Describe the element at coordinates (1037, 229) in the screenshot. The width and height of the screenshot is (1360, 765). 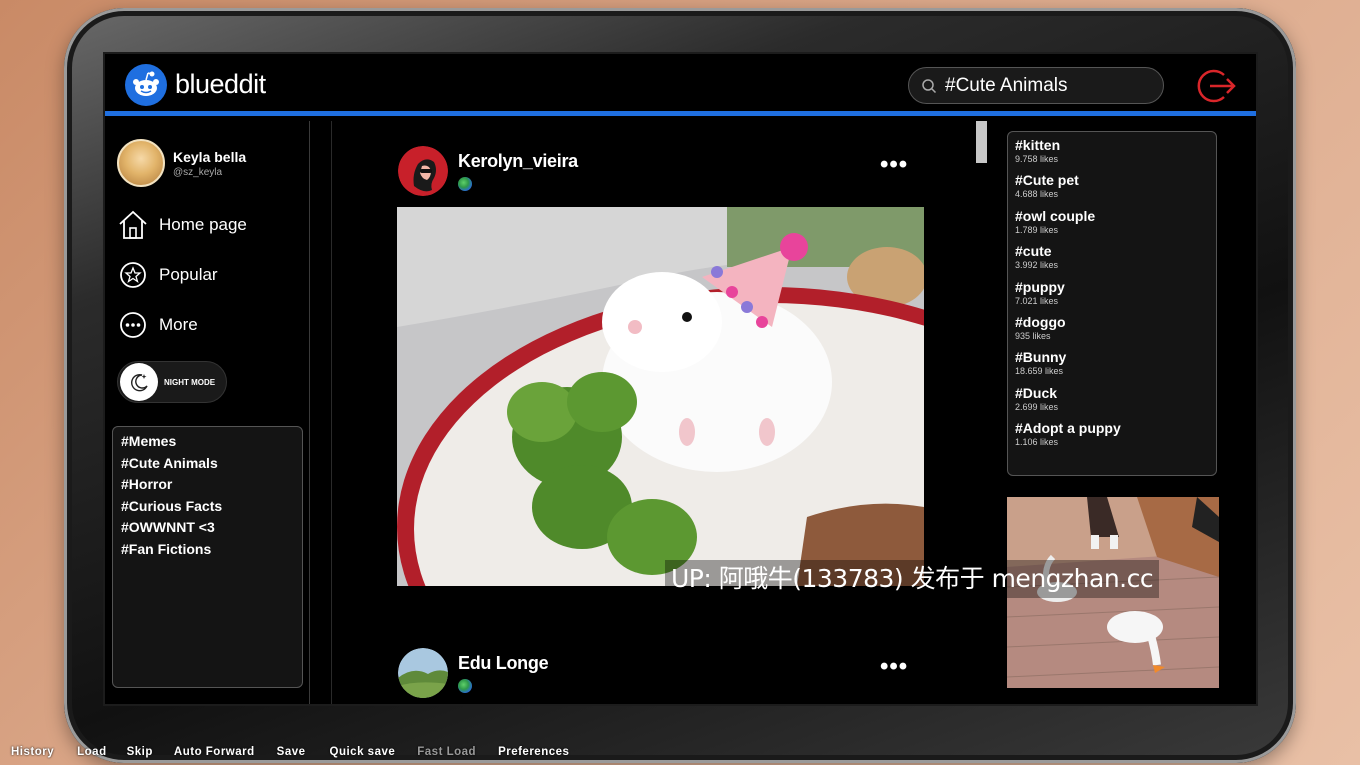
I see `trending-likes: 1.789 likes` at that location.